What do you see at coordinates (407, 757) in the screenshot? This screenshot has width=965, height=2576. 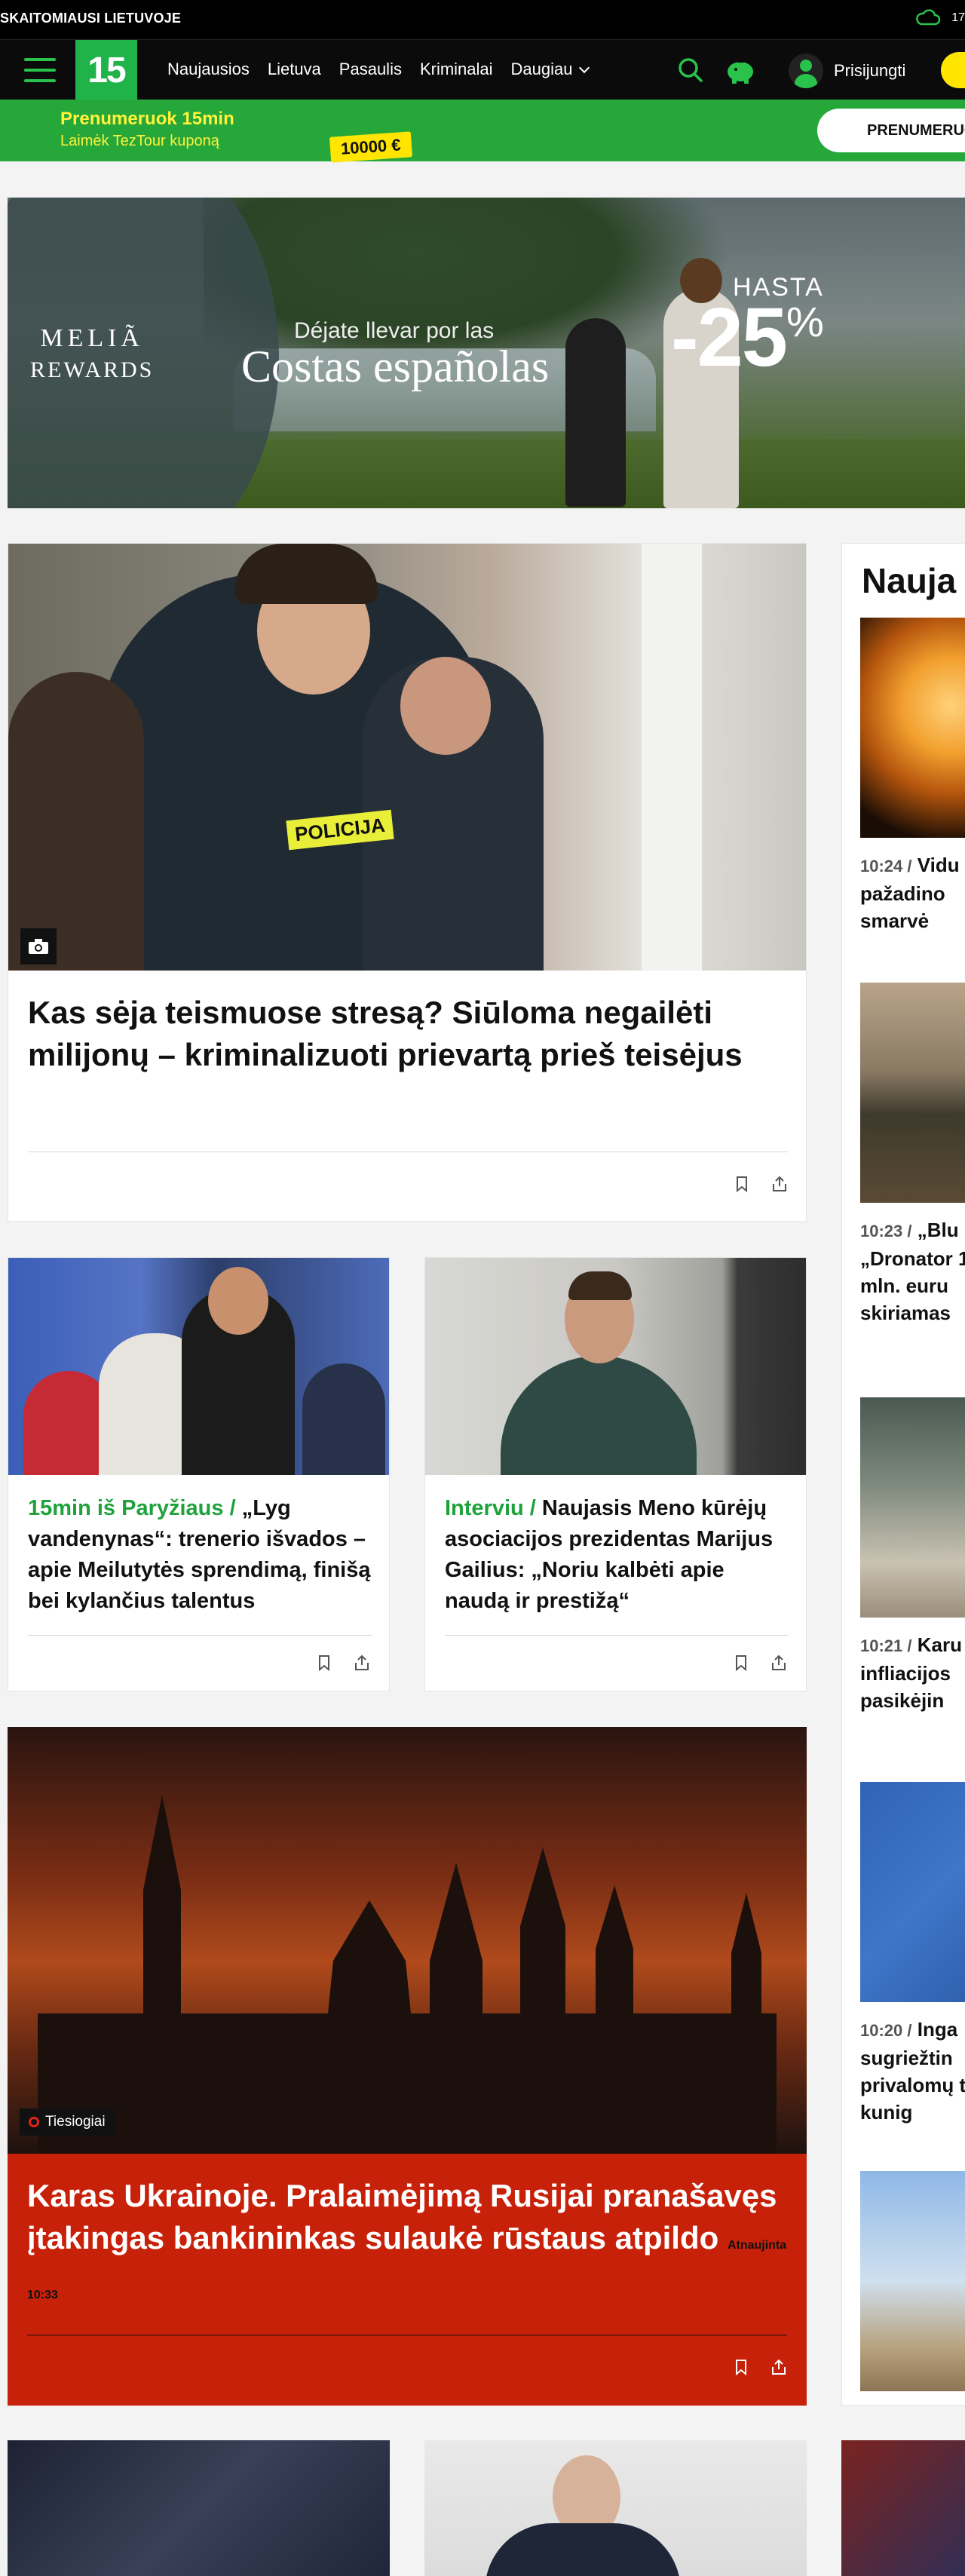 I see `main-article-image: POLICIJA` at bounding box center [407, 757].